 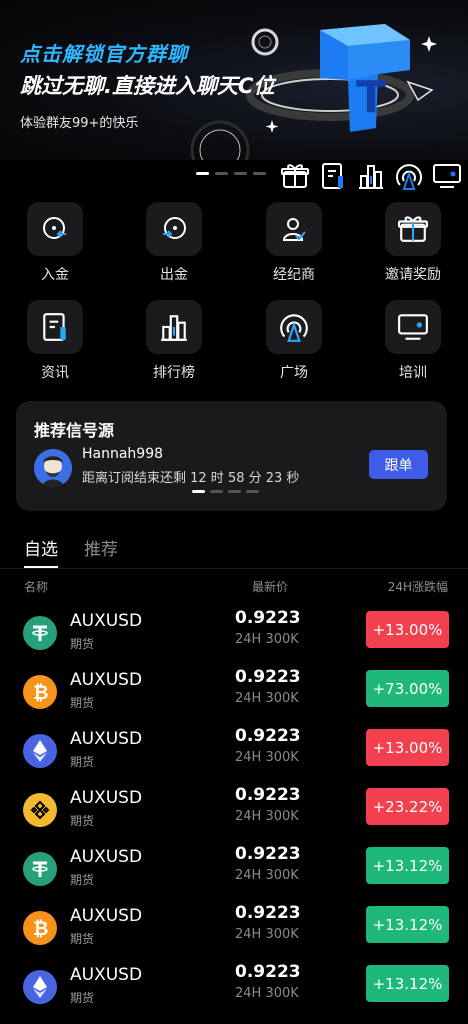 What do you see at coordinates (234, 929) in the screenshot?
I see `table-row: ₿ AUXUSD 期货 0.9223 24H 300K +13.12%` at bounding box center [234, 929].